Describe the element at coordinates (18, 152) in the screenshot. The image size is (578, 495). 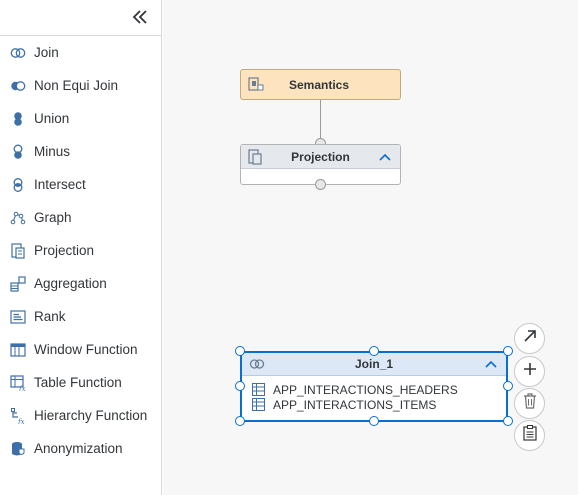
I see `minus-icon` at that location.